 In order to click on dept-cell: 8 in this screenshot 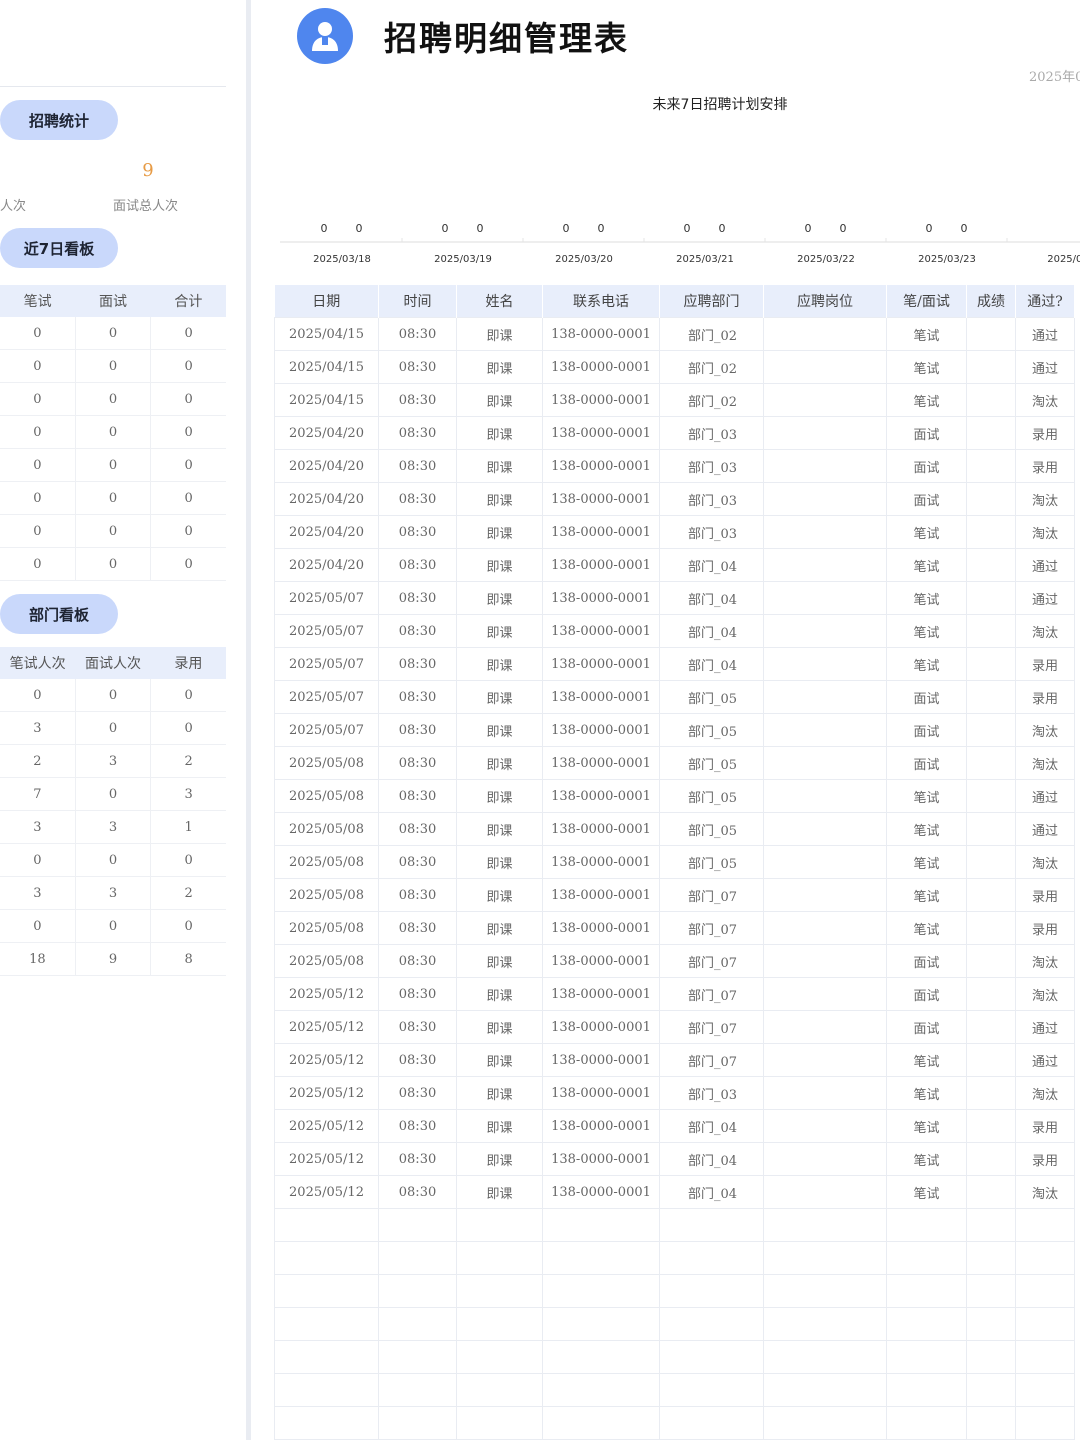, I will do `click(188, 959)`.